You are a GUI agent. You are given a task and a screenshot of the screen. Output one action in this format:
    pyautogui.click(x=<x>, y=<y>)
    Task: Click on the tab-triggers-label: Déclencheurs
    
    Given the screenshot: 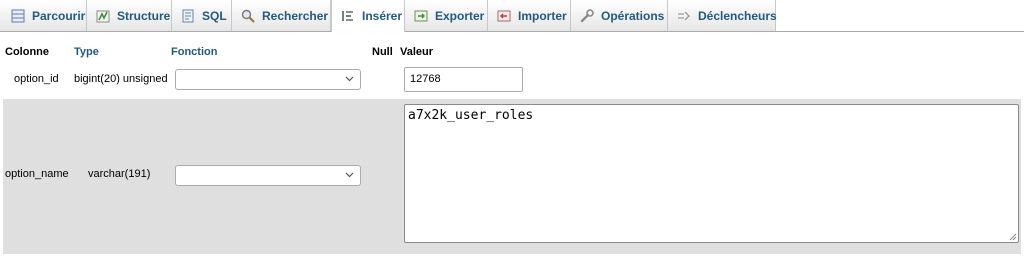 What is the action you would take?
    pyautogui.click(x=737, y=15)
    